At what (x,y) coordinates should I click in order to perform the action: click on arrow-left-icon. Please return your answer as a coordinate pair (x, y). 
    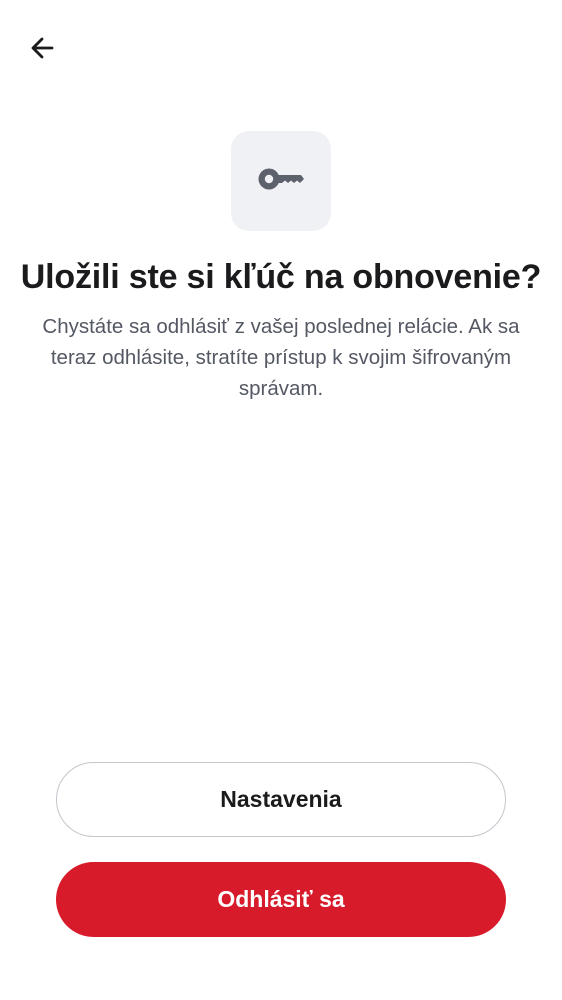
    Looking at the image, I should click on (42, 50).